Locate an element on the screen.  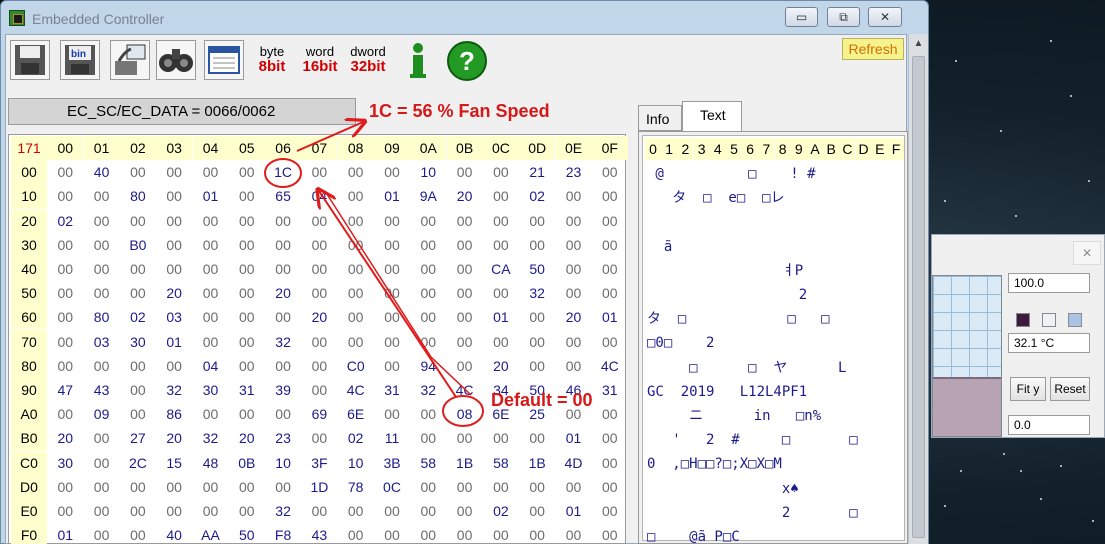
hex-cell: 43 is located at coordinates (102, 390).